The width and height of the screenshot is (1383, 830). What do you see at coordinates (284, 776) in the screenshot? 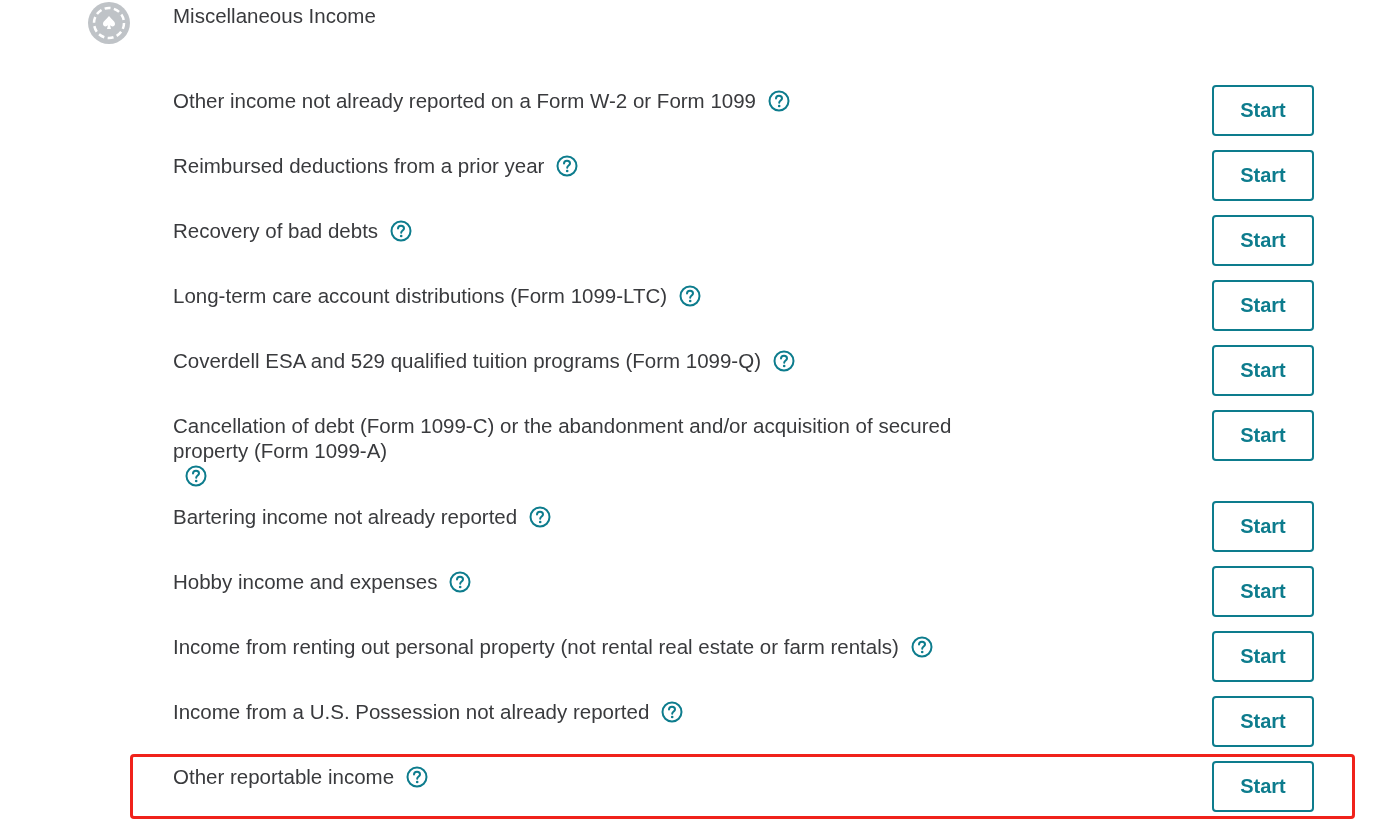
I see `income-type-label: Other reportable income` at bounding box center [284, 776].